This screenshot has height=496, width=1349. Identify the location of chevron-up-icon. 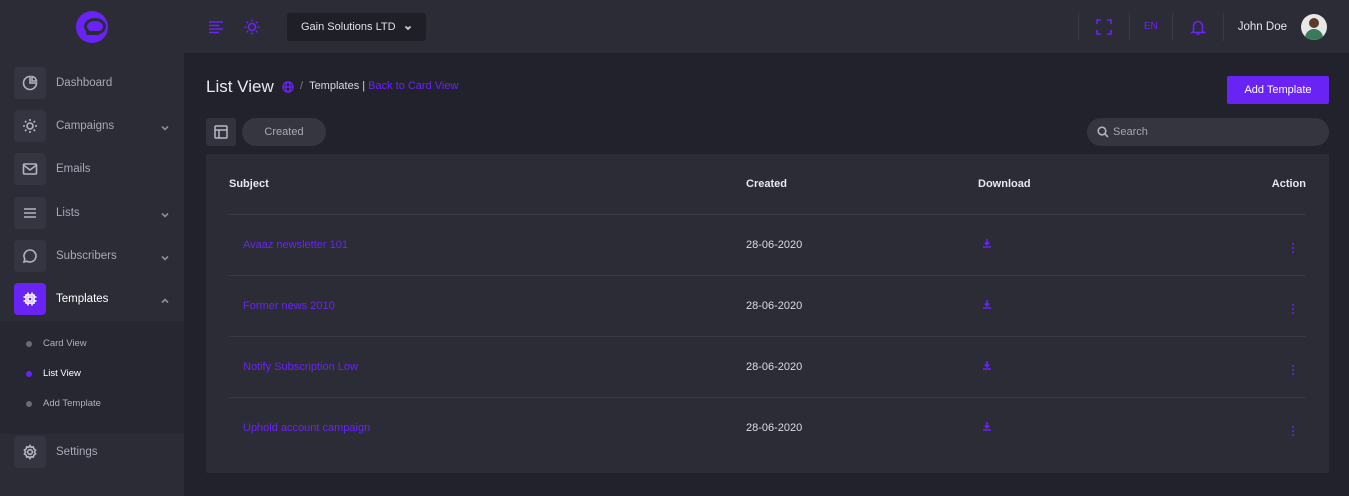
(165, 298).